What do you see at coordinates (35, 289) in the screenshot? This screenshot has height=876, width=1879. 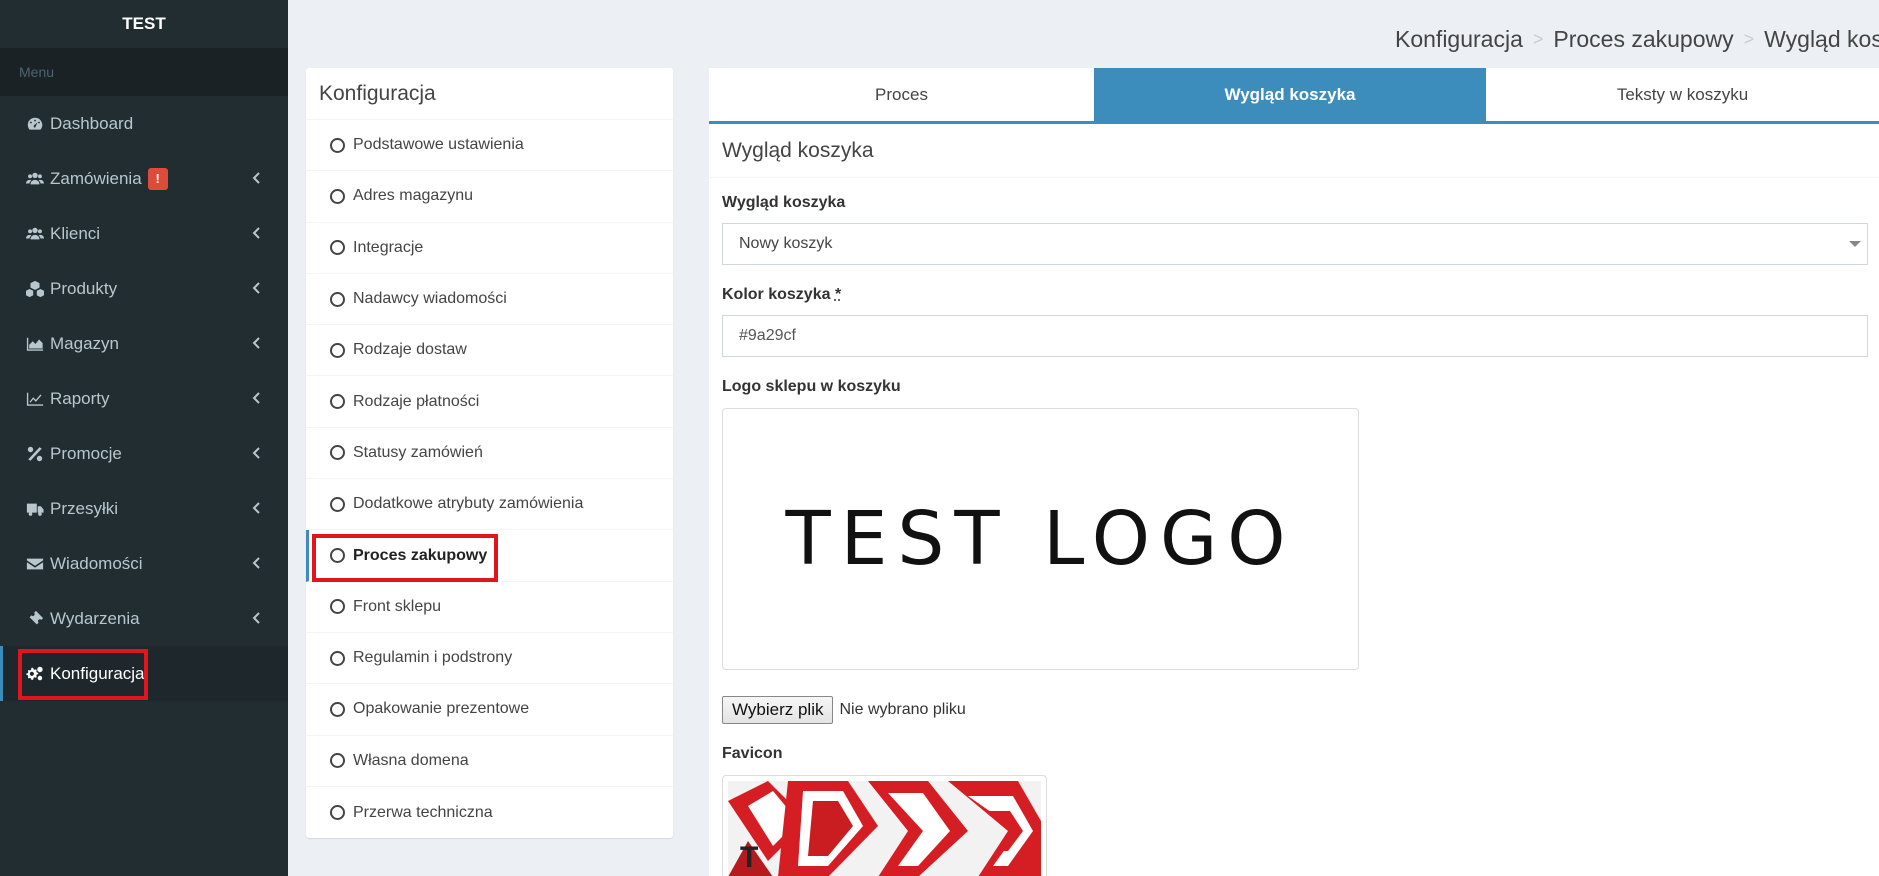 I see `cubes-icon` at bounding box center [35, 289].